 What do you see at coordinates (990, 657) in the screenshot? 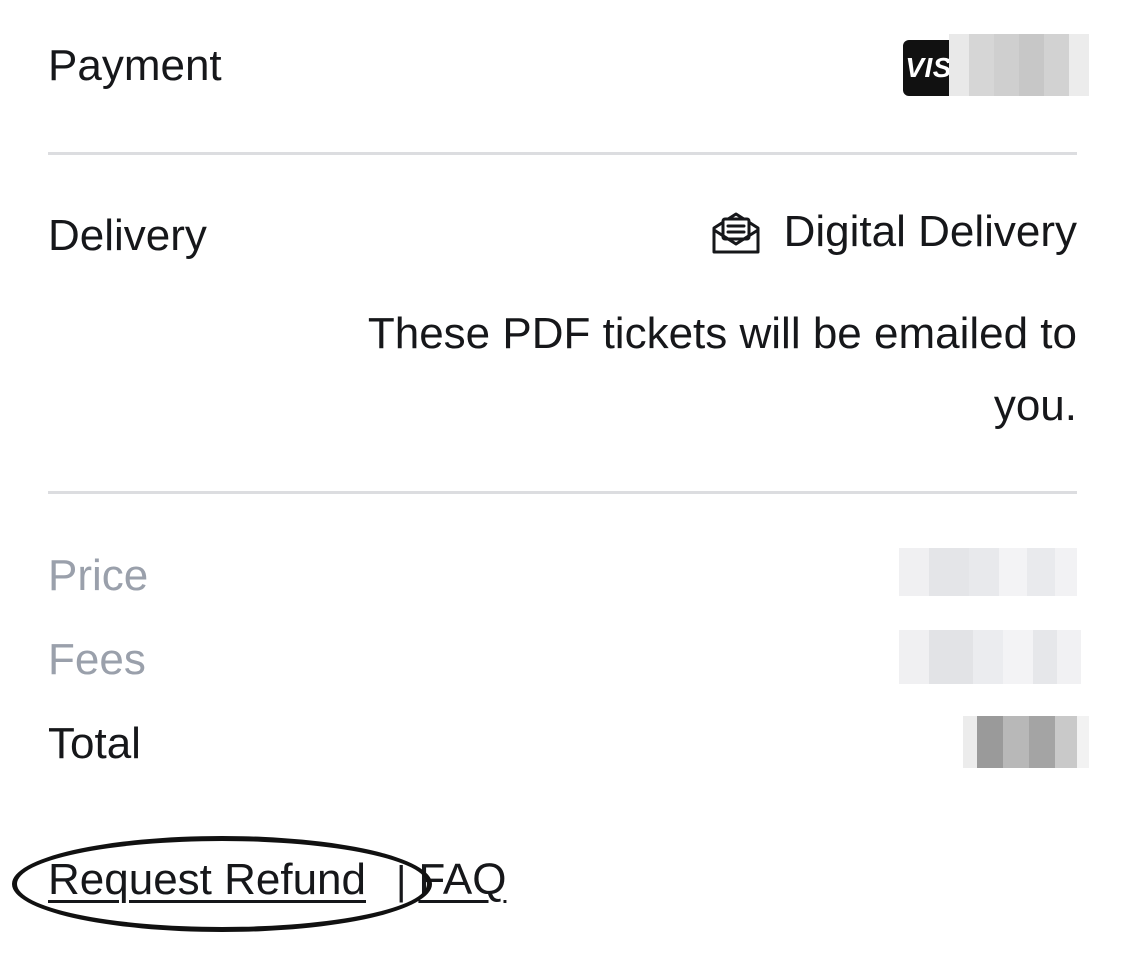
I see `redacted-fees` at bounding box center [990, 657].